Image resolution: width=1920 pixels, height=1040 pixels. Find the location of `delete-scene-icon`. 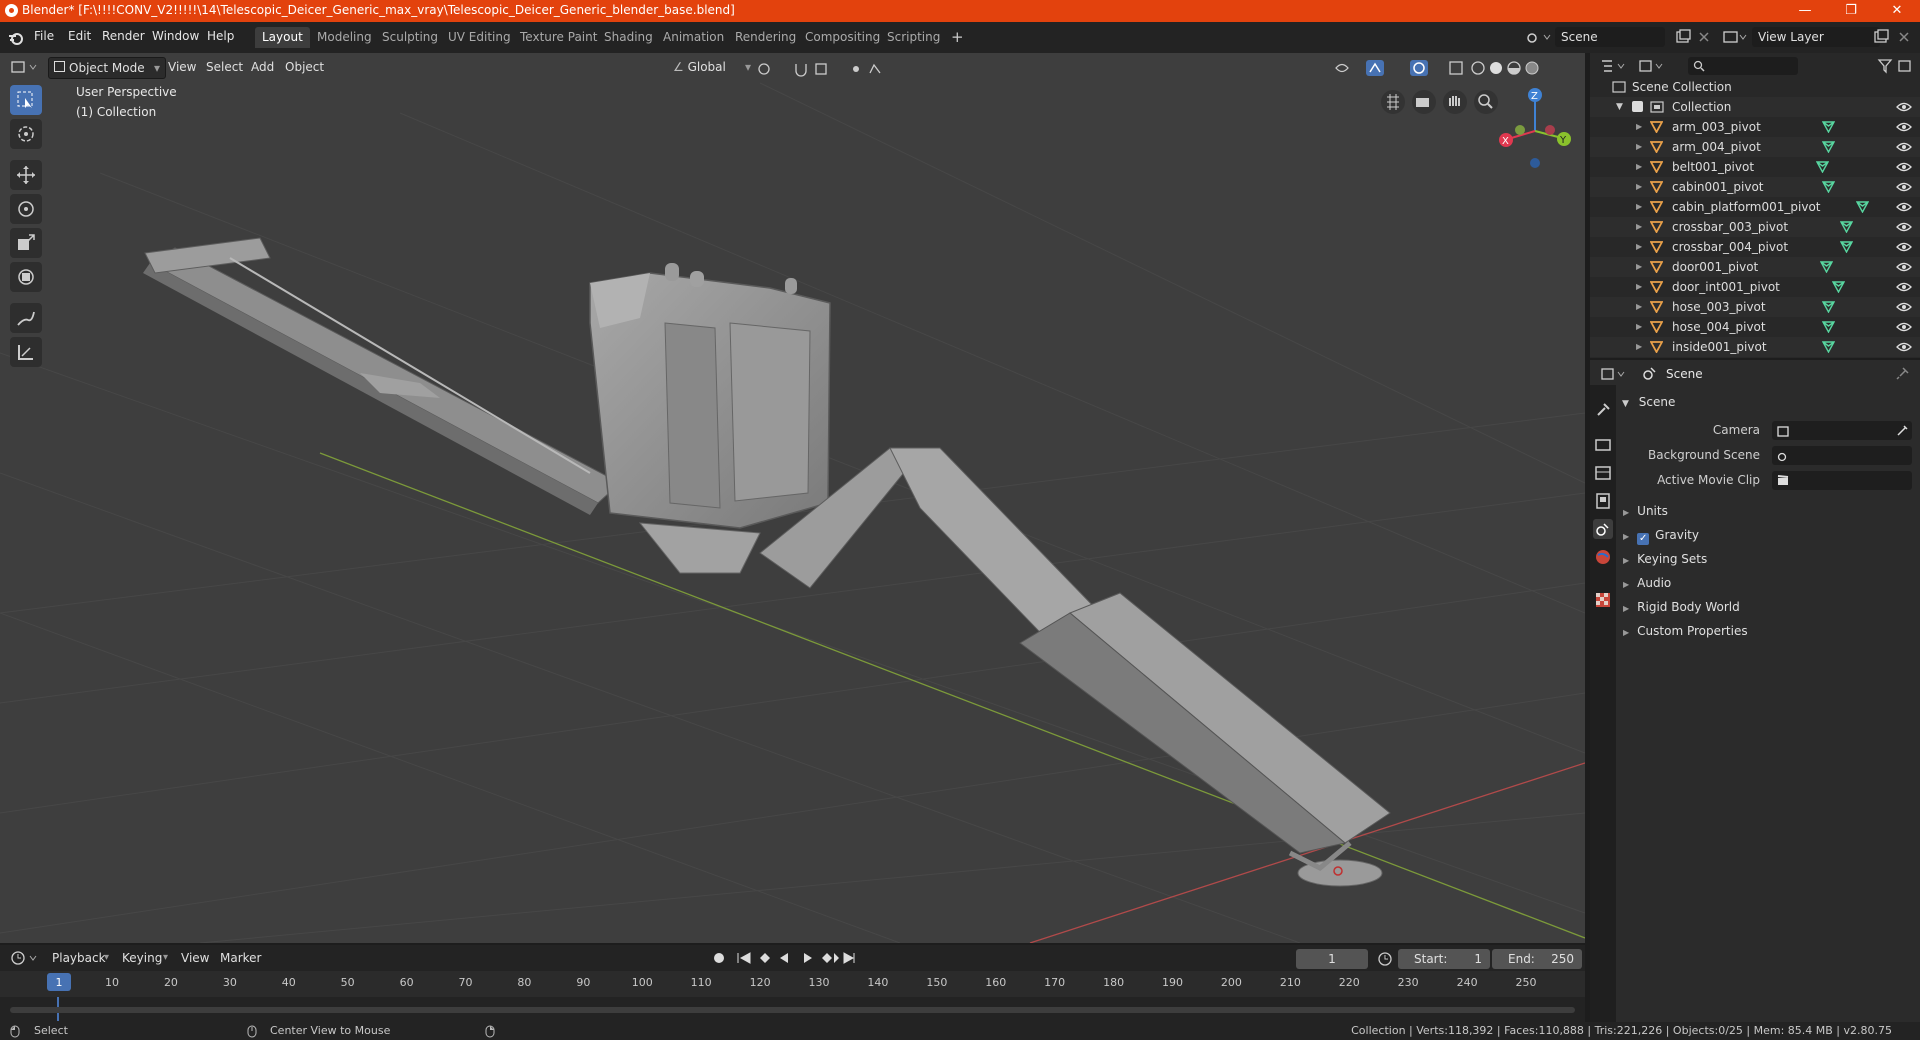

delete-scene-icon is located at coordinates (1704, 37).